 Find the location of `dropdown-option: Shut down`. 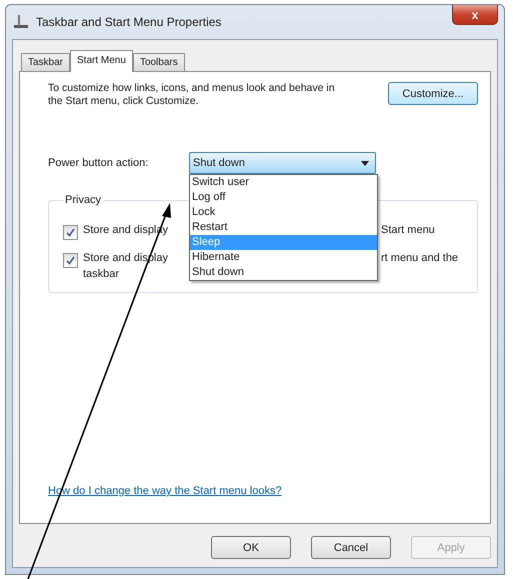

dropdown-option: Shut down is located at coordinates (283, 272).